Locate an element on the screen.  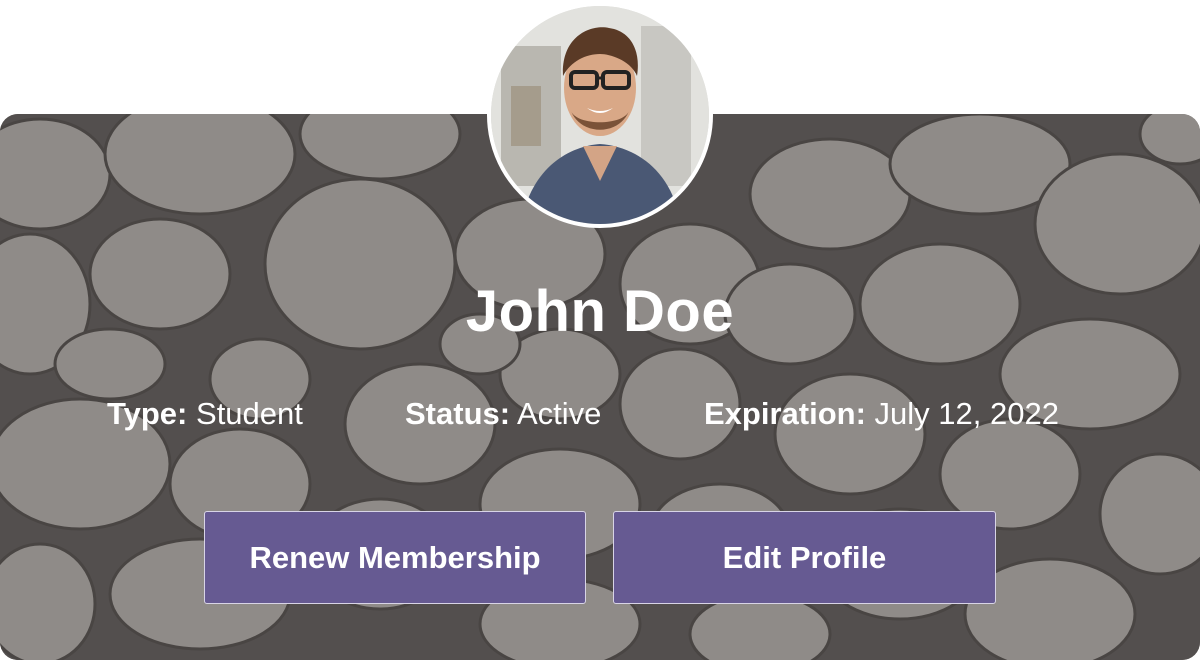
profile-photo-icon is located at coordinates (600, 115).